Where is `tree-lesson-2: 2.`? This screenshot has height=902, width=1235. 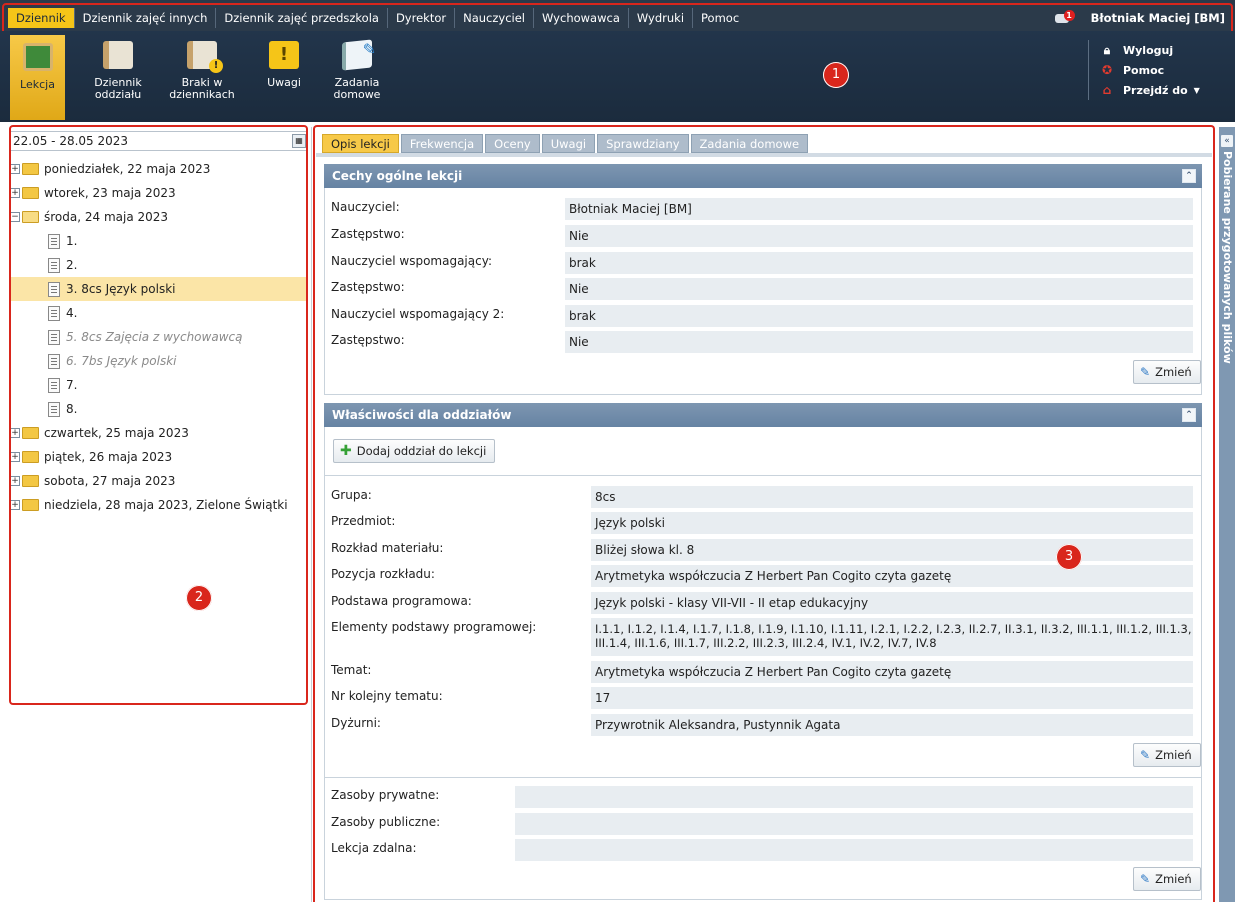 tree-lesson-2: 2. is located at coordinates (159, 265).